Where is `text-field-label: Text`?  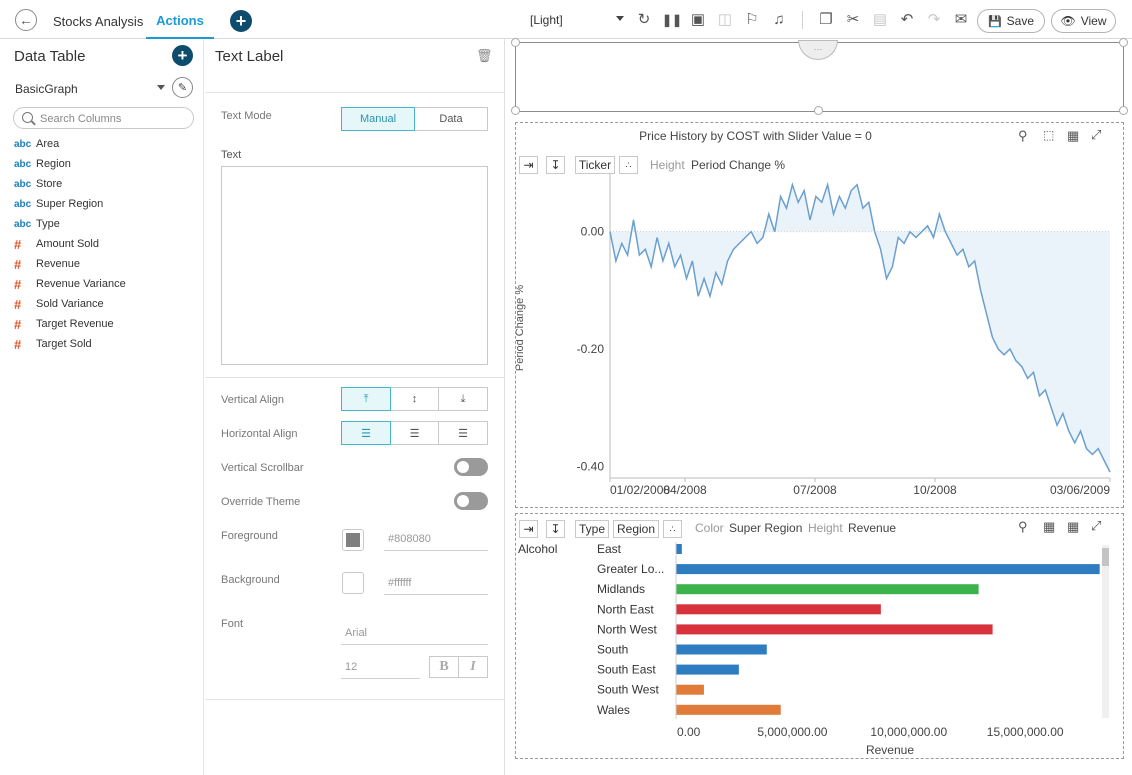 text-field-label: Text is located at coordinates (231, 155).